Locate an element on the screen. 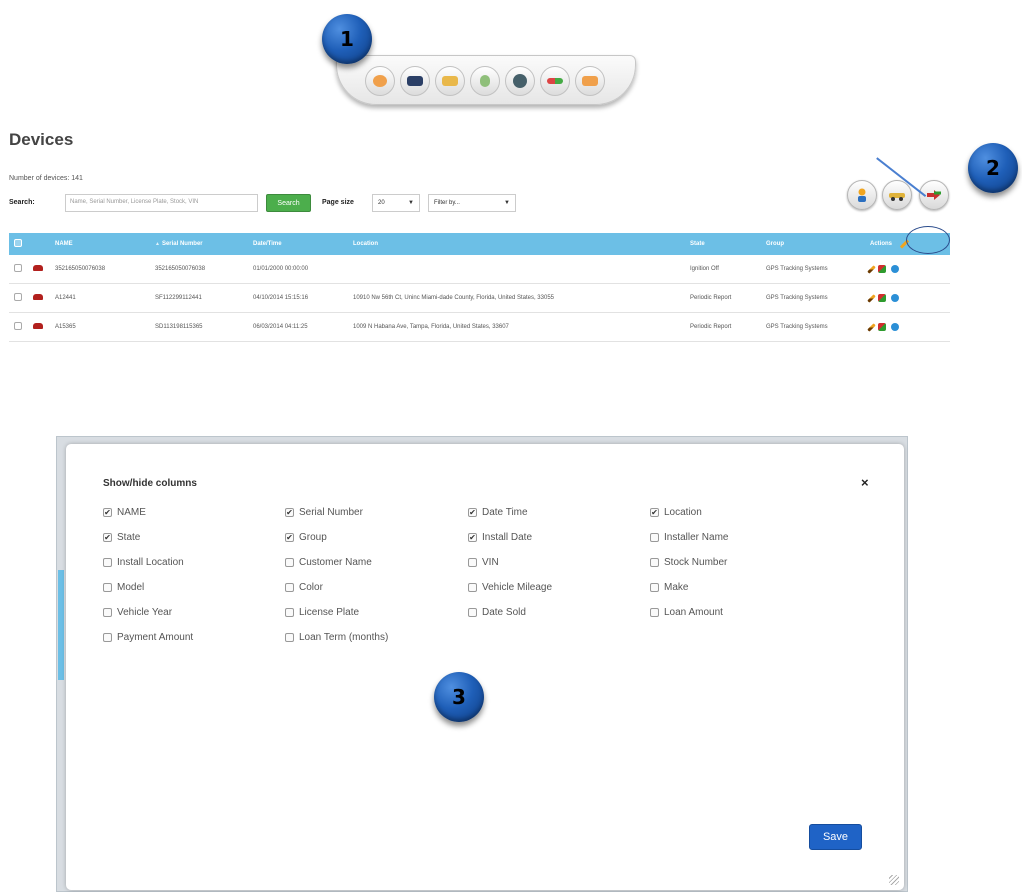 This screenshot has width=1022, height=892. cell-serial: SF112299112441 is located at coordinates (178, 298).